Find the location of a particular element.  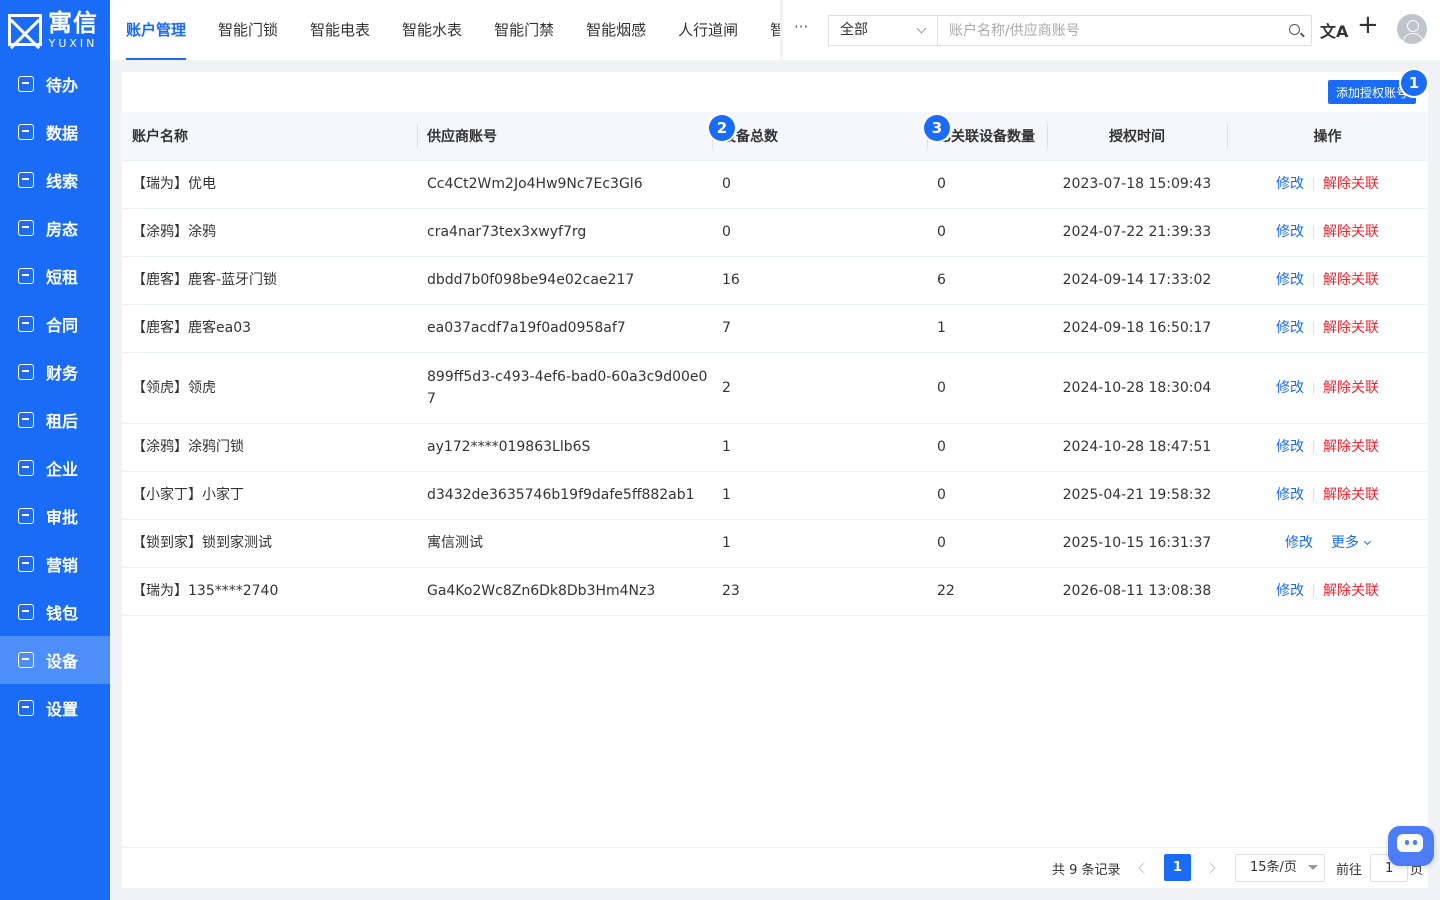

cell-auth-time: 2025-04-21 19:58:32 is located at coordinates (1137, 495).